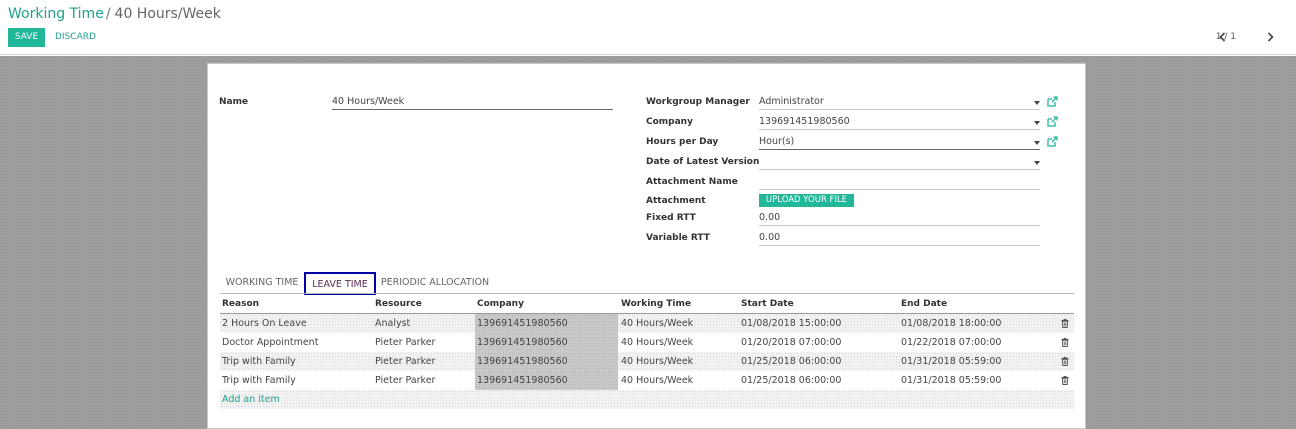 The height and width of the screenshot is (429, 1296). Describe the element at coordinates (56, 14) in the screenshot. I see `breadcrumb-working-time-link: Working Time` at that location.